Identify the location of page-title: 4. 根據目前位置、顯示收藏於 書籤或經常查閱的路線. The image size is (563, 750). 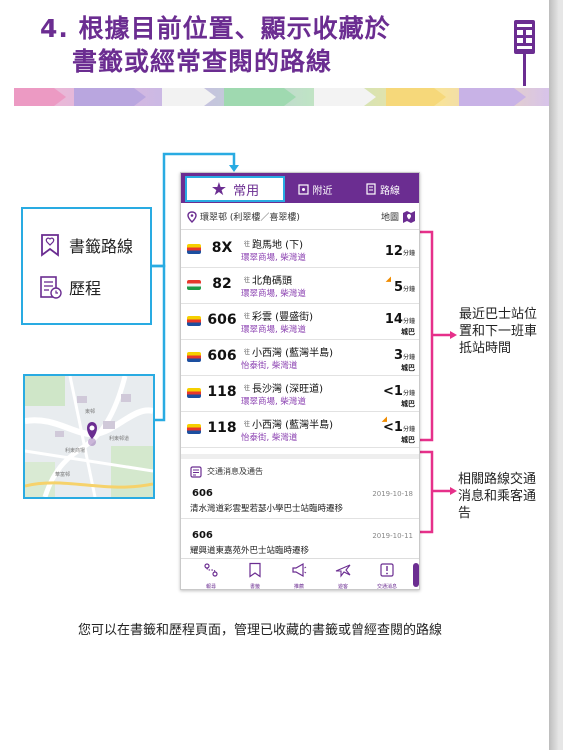
(215, 45).